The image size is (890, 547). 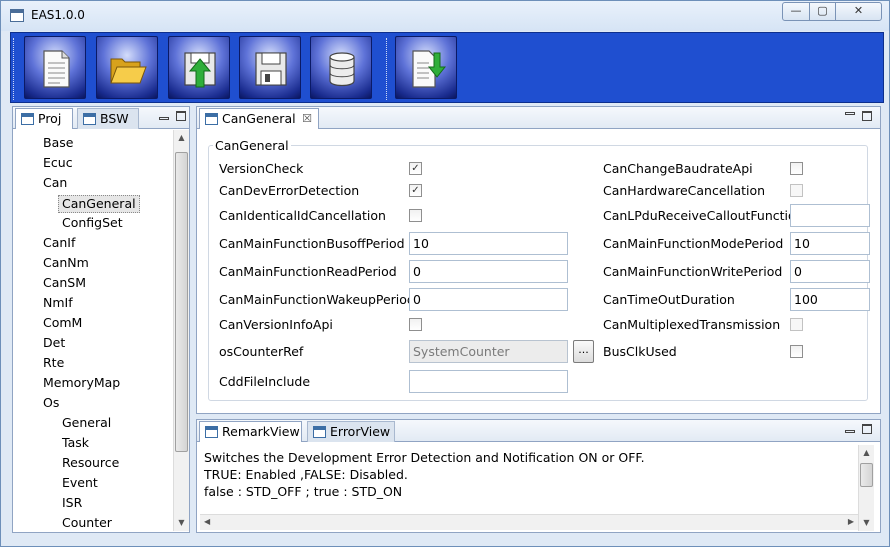 I want to click on tab-cangeneral: CanGeneral ☒, so click(x=259, y=118).